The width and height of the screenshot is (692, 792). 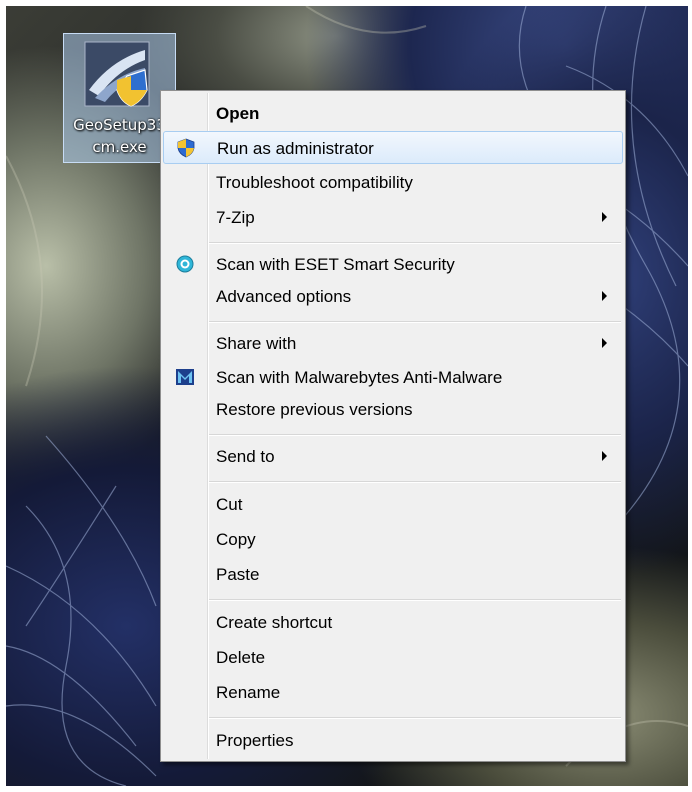 What do you see at coordinates (393, 539) in the screenshot?
I see `menu-item-copy: Copy` at bounding box center [393, 539].